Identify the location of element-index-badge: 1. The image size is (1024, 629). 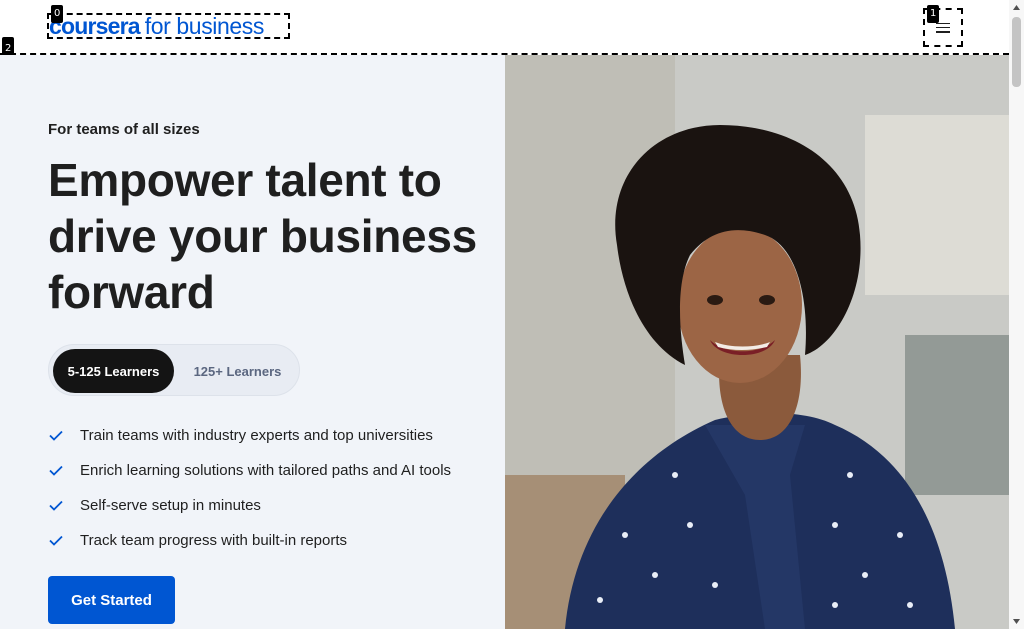
(933, 14).